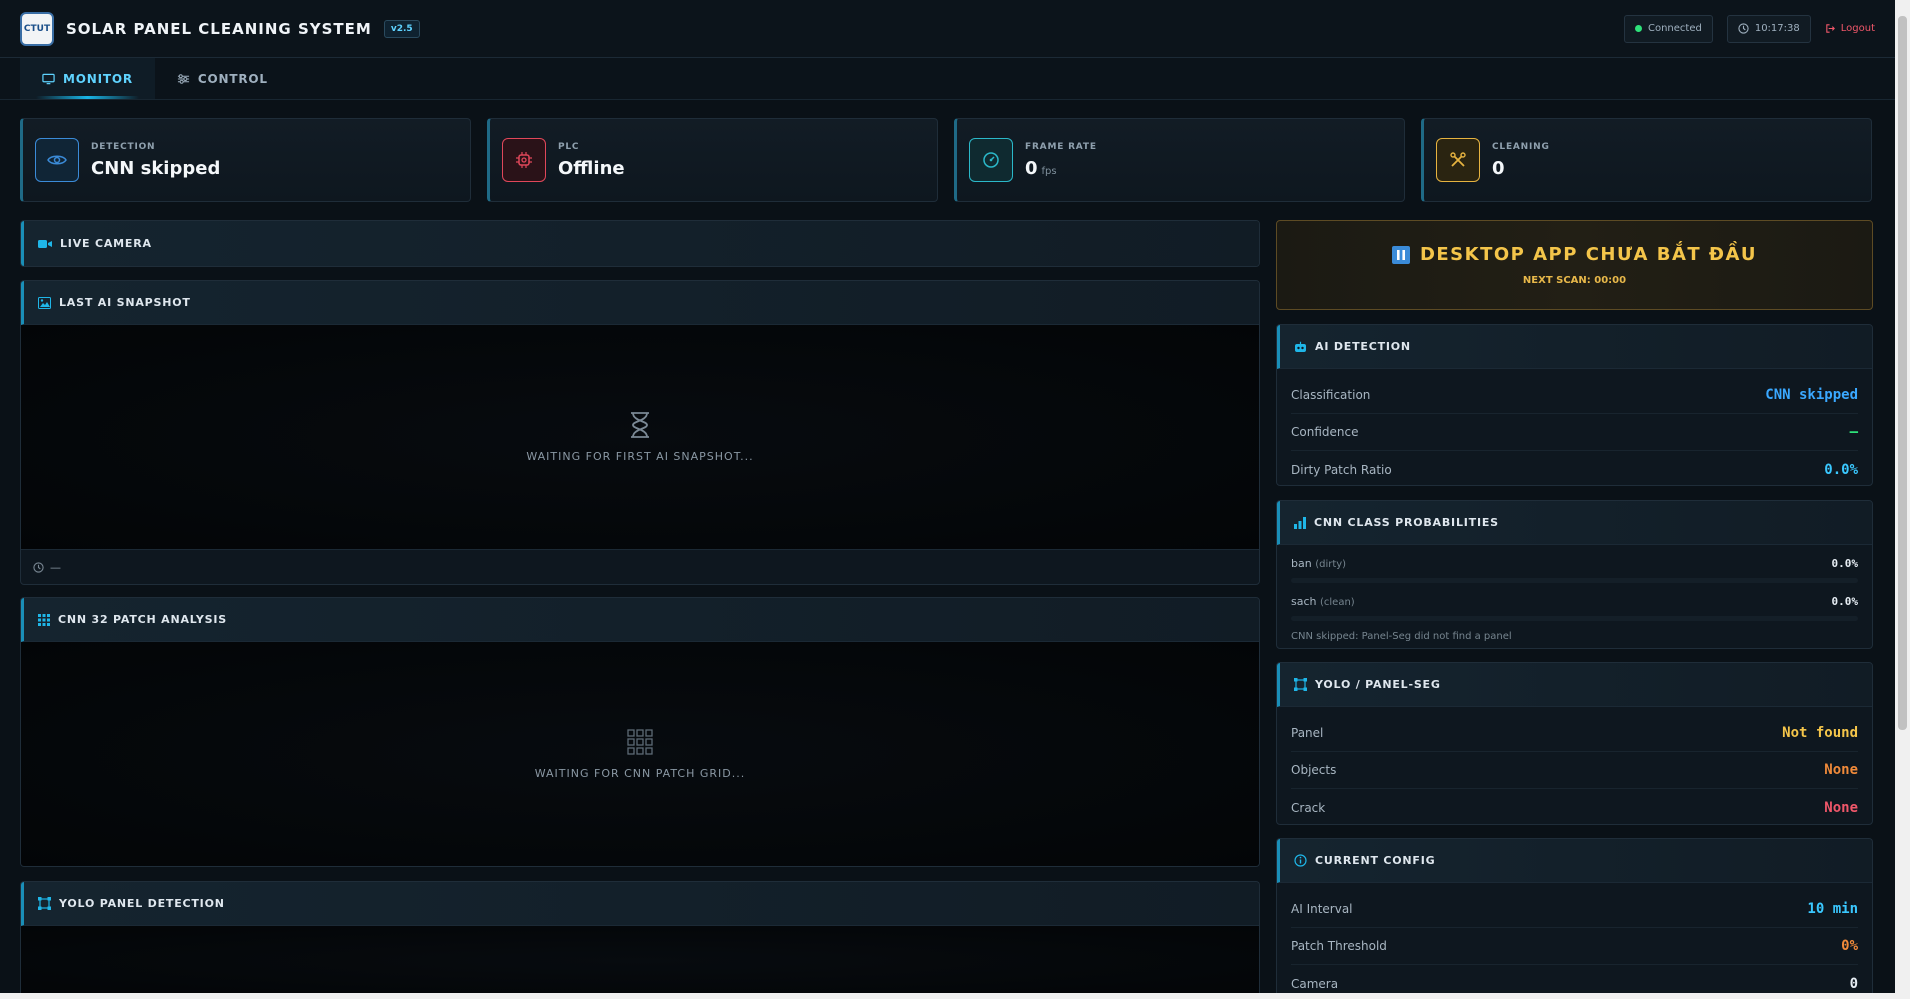 The width and height of the screenshot is (1910, 999). What do you see at coordinates (1574, 806) in the screenshot?
I see `crack-row: Crack None` at bounding box center [1574, 806].